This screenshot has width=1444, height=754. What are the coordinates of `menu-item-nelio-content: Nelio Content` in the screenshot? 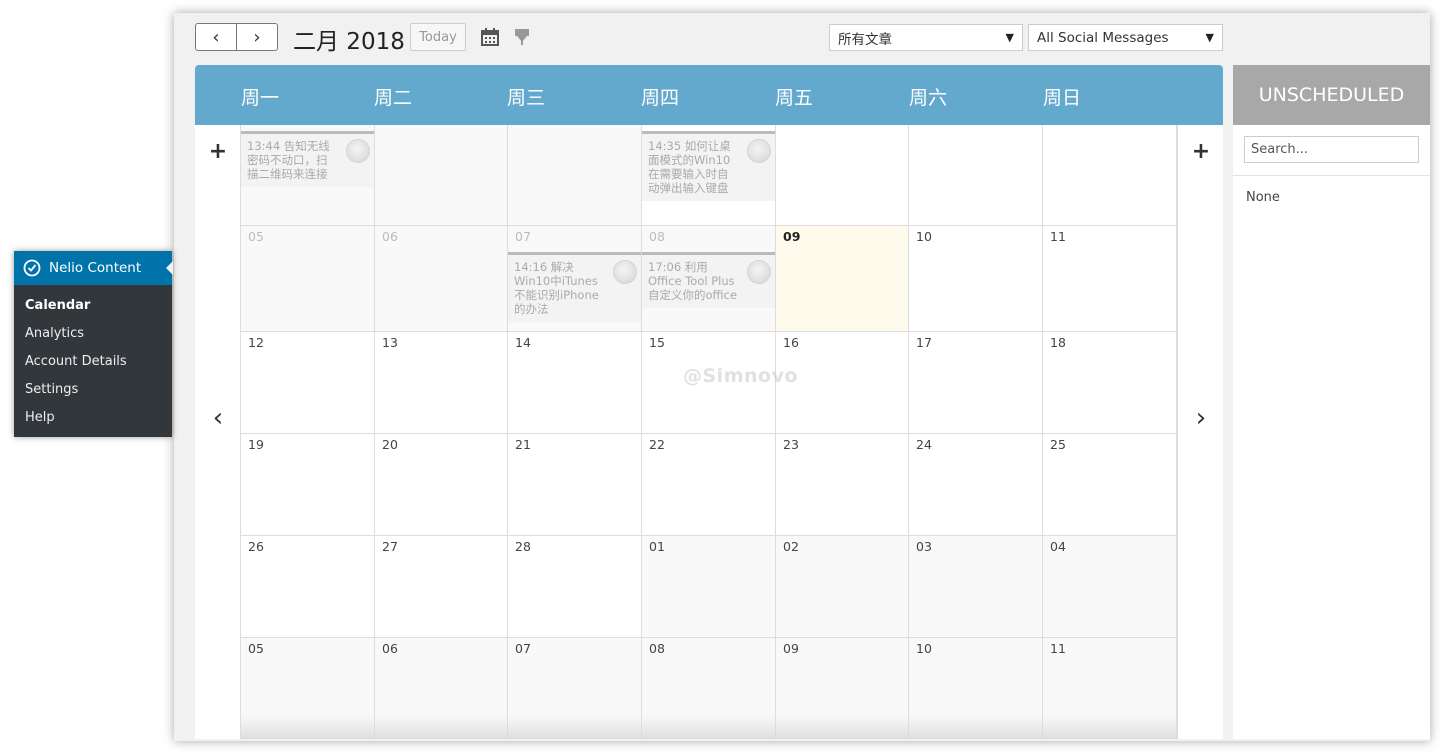 It's located at (93, 268).